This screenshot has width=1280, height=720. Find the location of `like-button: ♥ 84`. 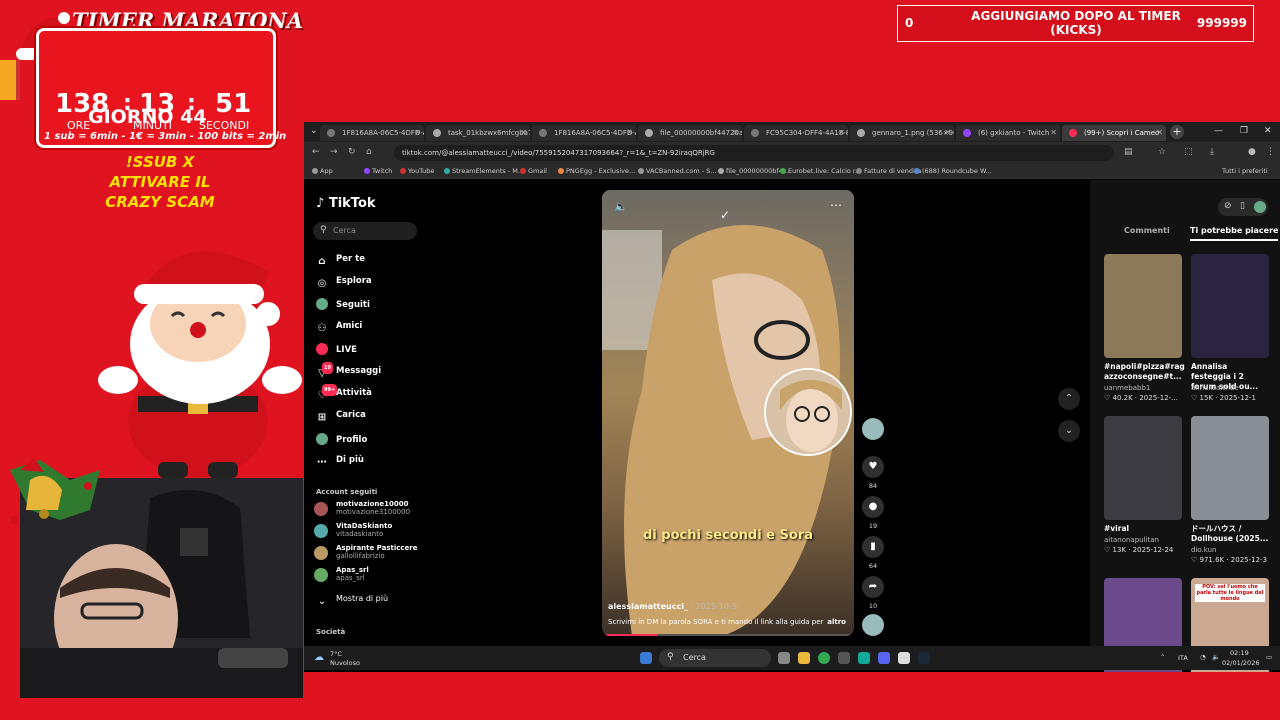

like-button: ♥ 84 is located at coordinates (873, 473).